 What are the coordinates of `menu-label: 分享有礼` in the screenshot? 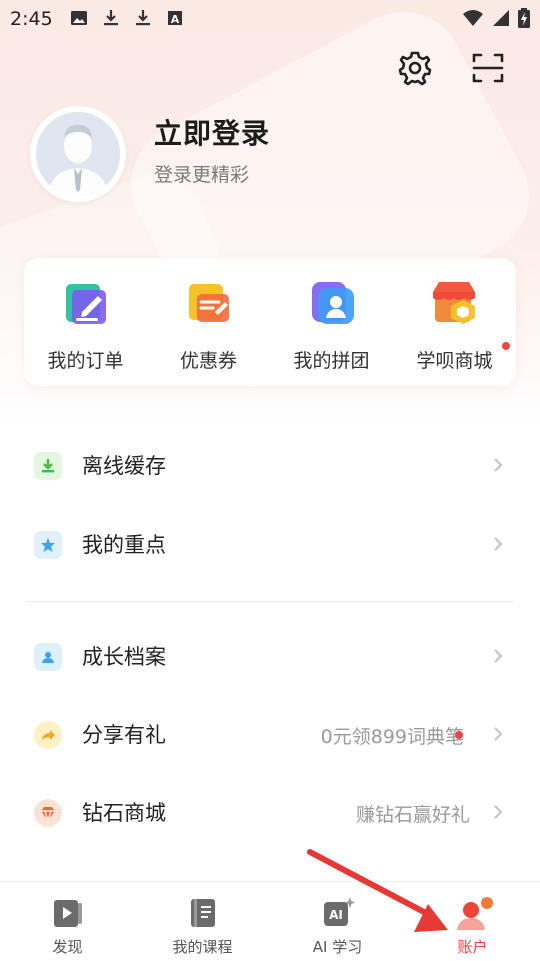 It's located at (124, 735).